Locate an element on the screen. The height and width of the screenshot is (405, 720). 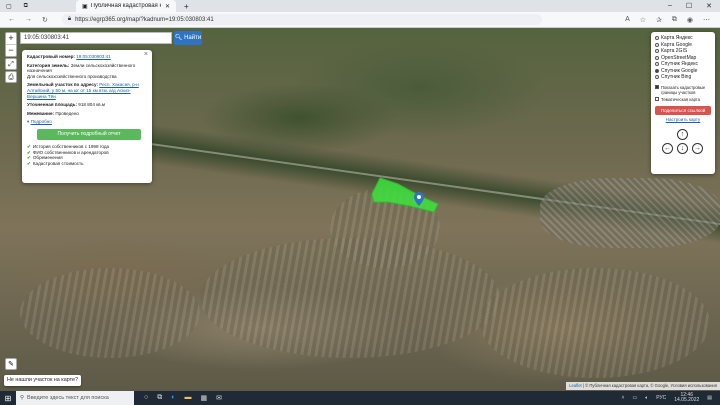
area-value: 918 804 кв.м is located at coordinates (92, 105).